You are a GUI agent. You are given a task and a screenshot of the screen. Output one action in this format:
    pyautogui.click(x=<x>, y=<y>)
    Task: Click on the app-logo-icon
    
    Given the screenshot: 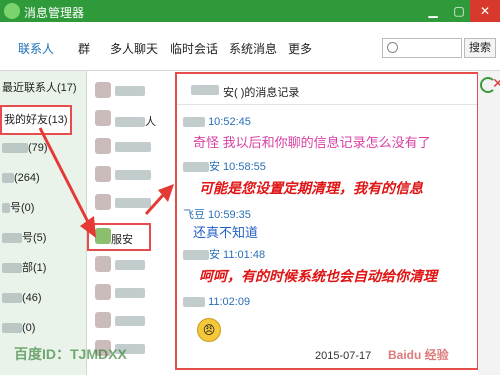 What is the action you would take?
    pyautogui.click(x=12, y=11)
    